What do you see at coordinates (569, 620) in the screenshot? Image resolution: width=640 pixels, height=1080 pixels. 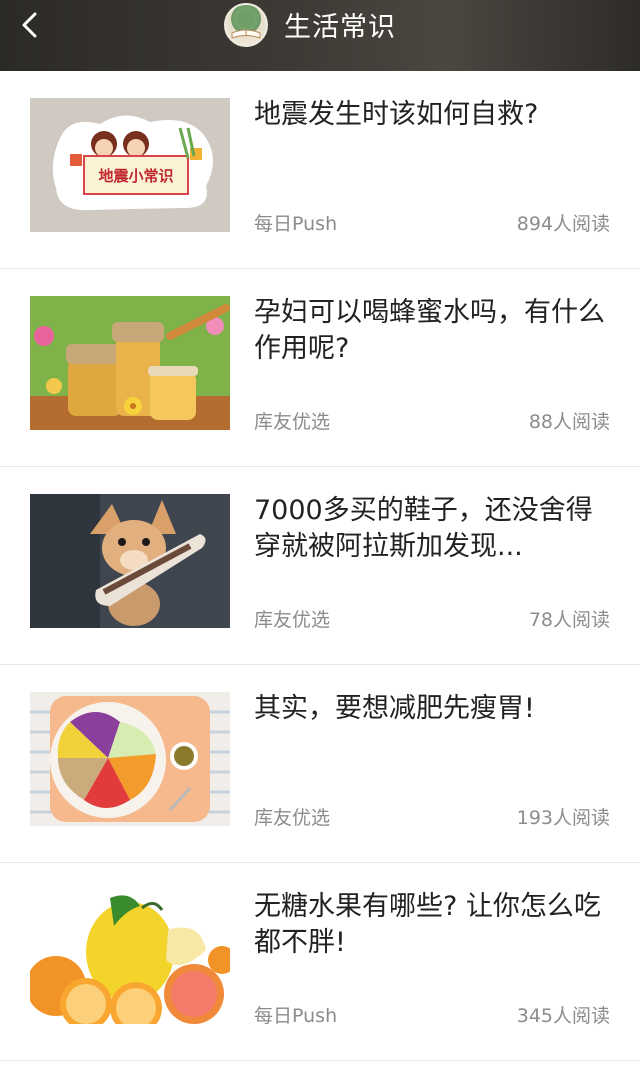 I see `article-read-count: 78人阅读` at bounding box center [569, 620].